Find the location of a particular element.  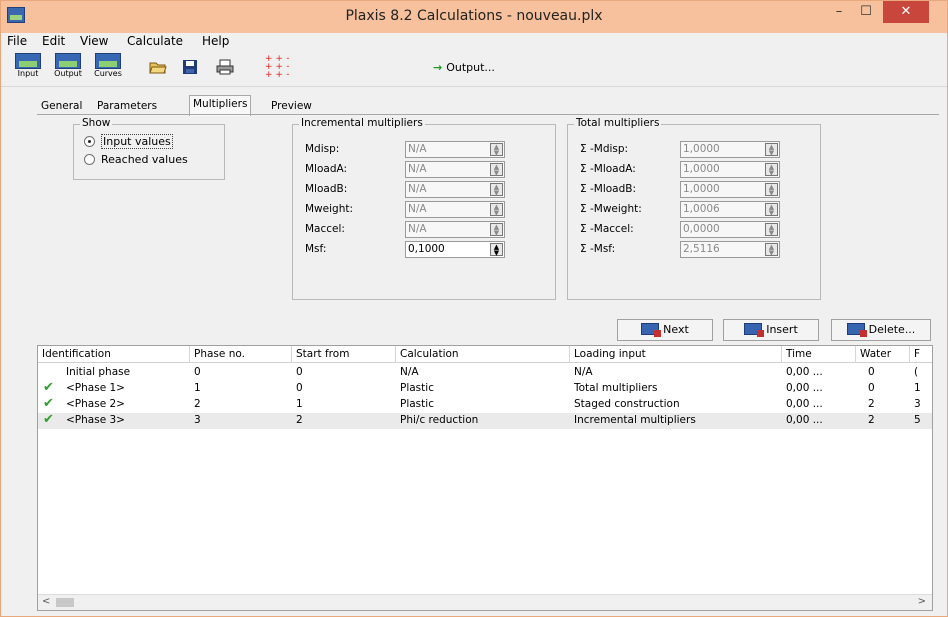

cell-water: 2 is located at coordinates (871, 420).